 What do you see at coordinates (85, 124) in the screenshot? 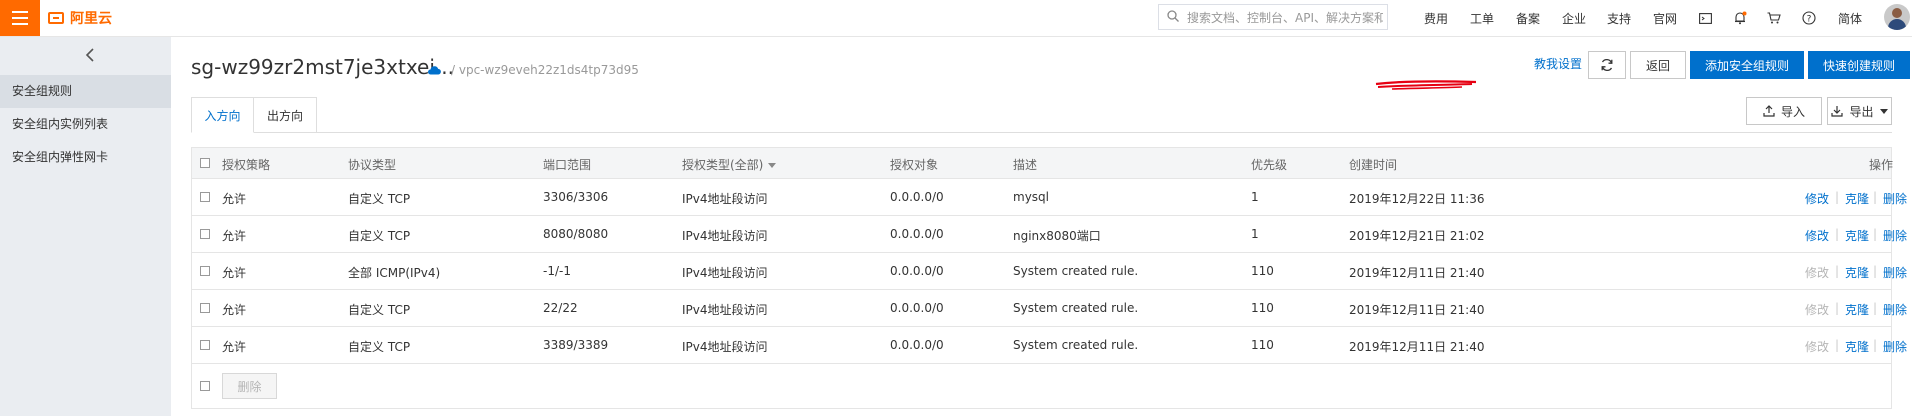
I see `sidebar-item-sg-instances: 安全组内实例列表` at bounding box center [85, 124].